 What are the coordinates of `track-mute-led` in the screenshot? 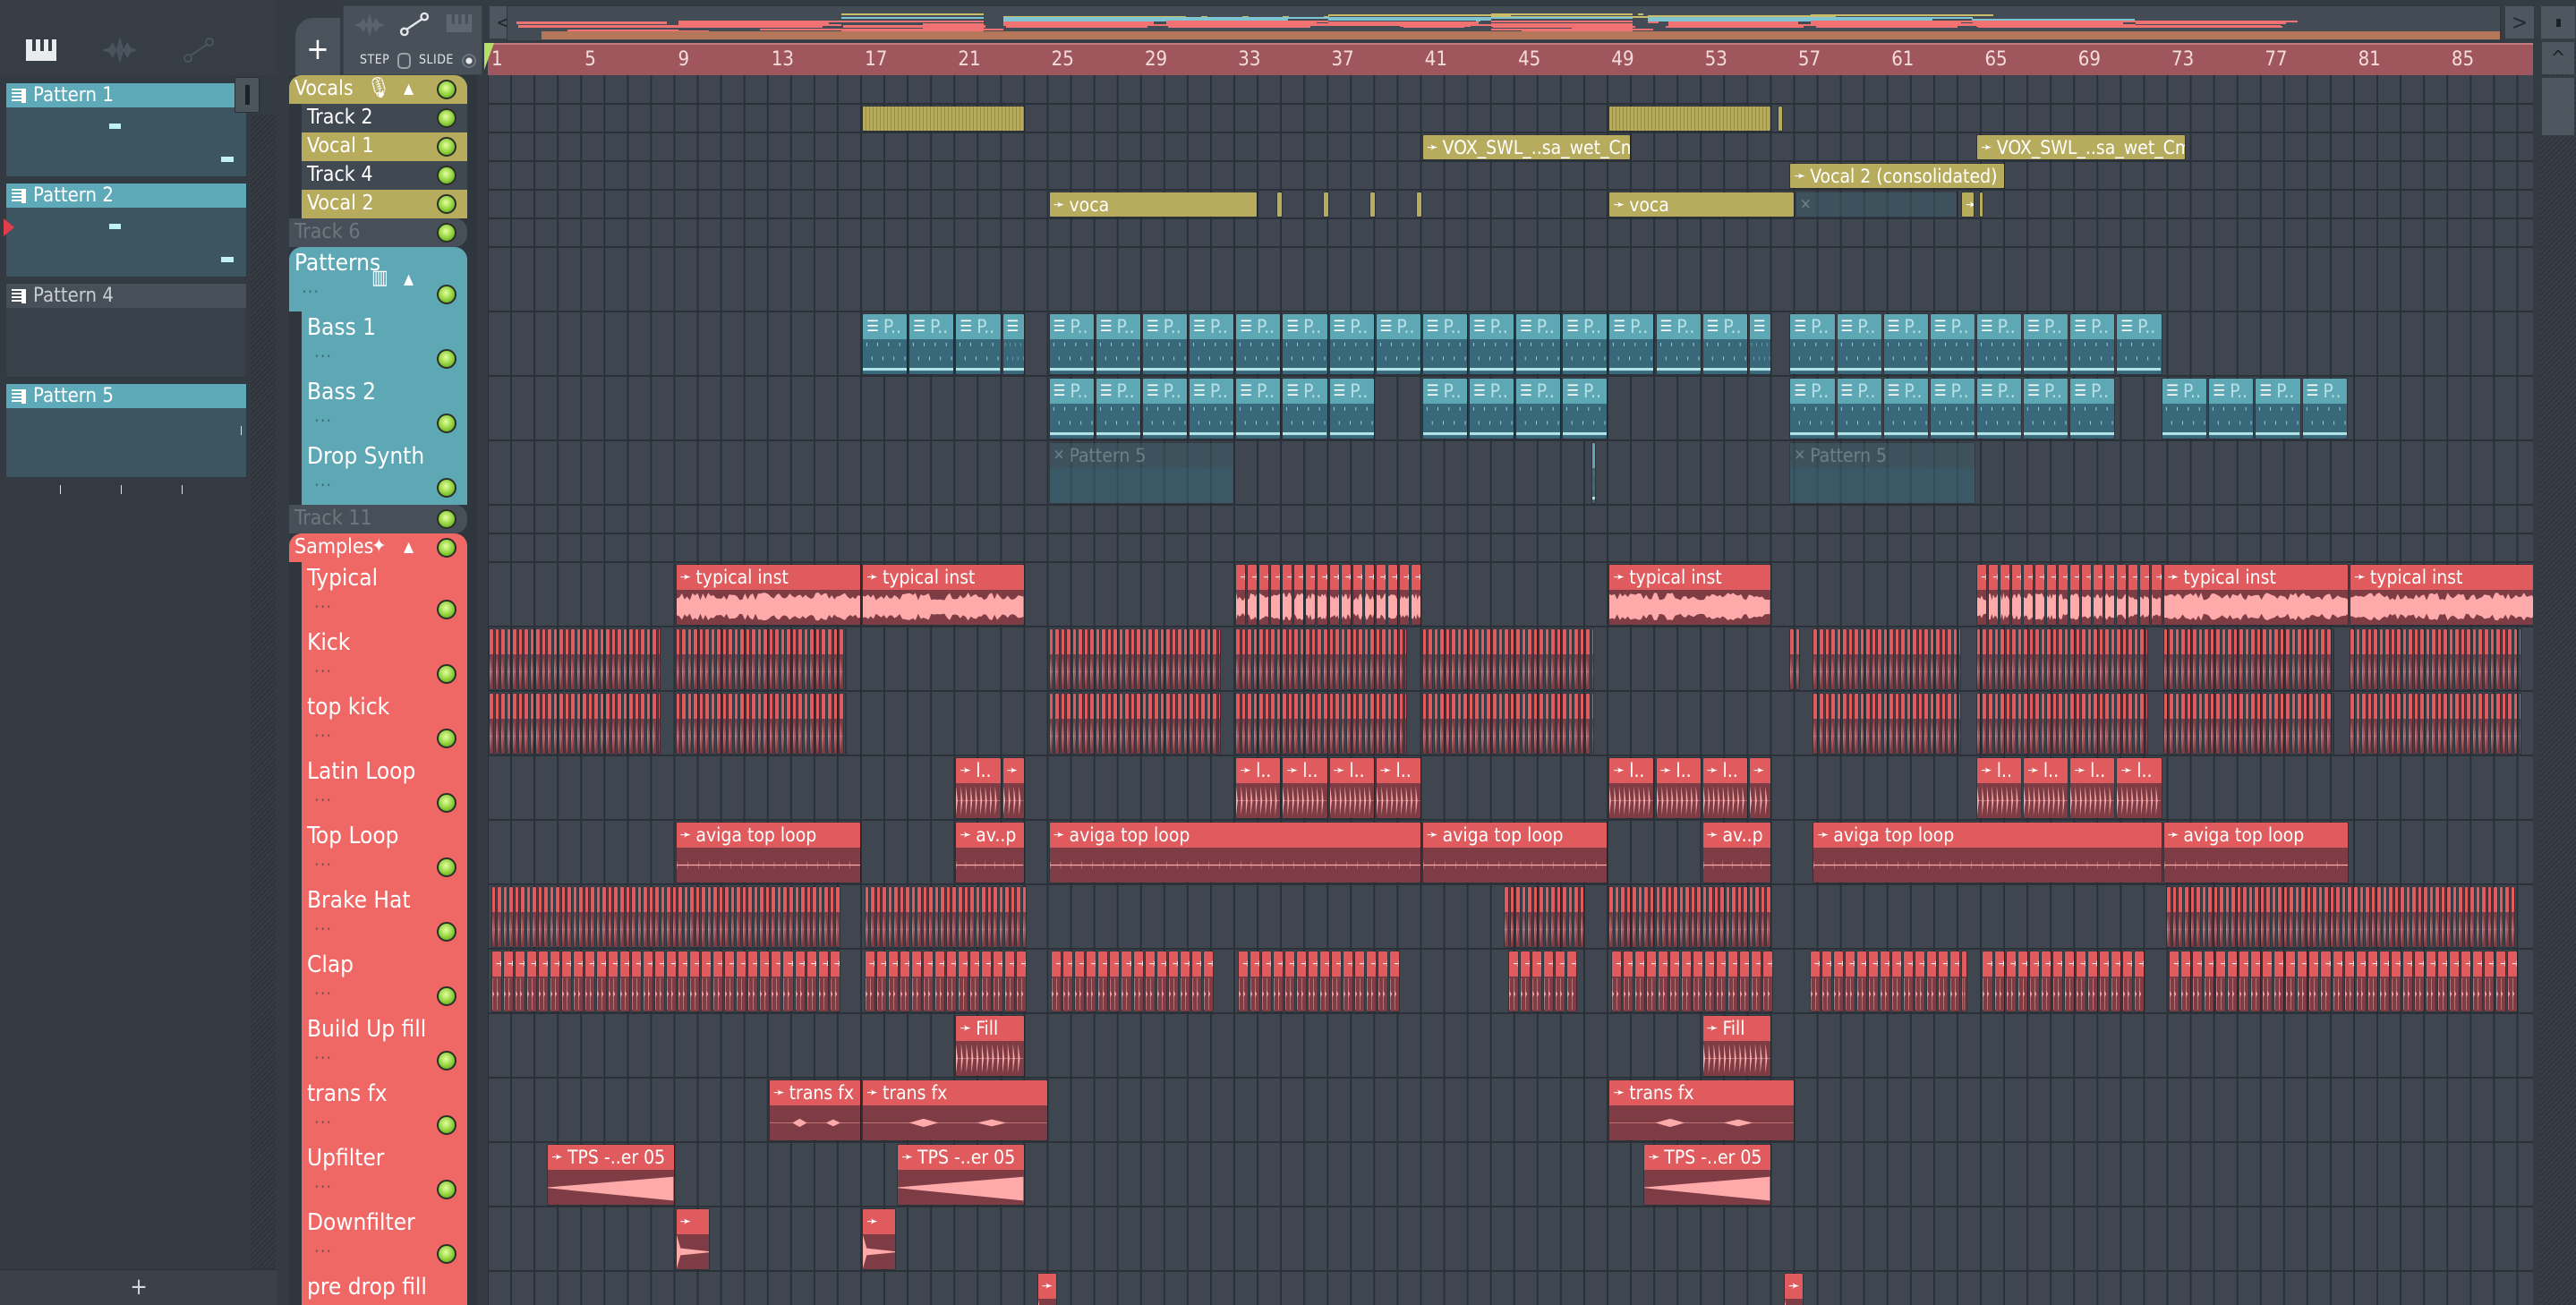 It's located at (446, 738).